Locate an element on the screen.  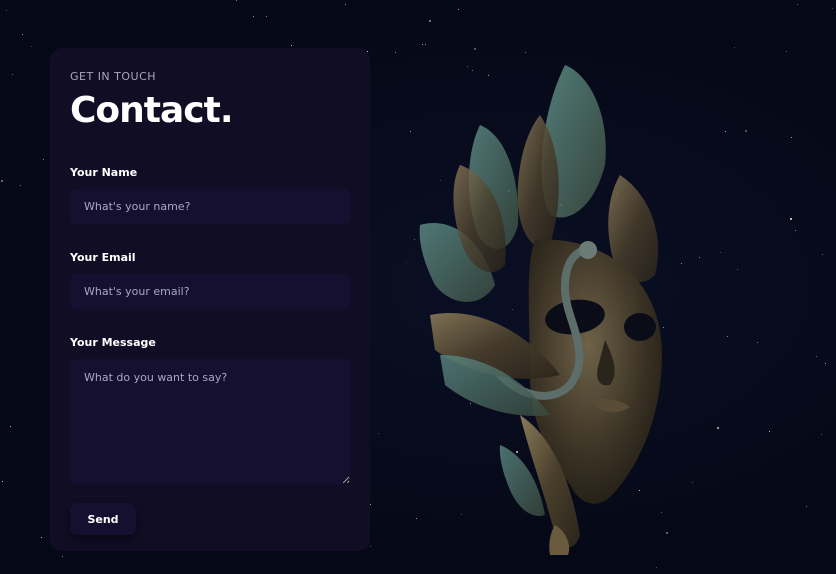
message-textarea is located at coordinates (210, 421).